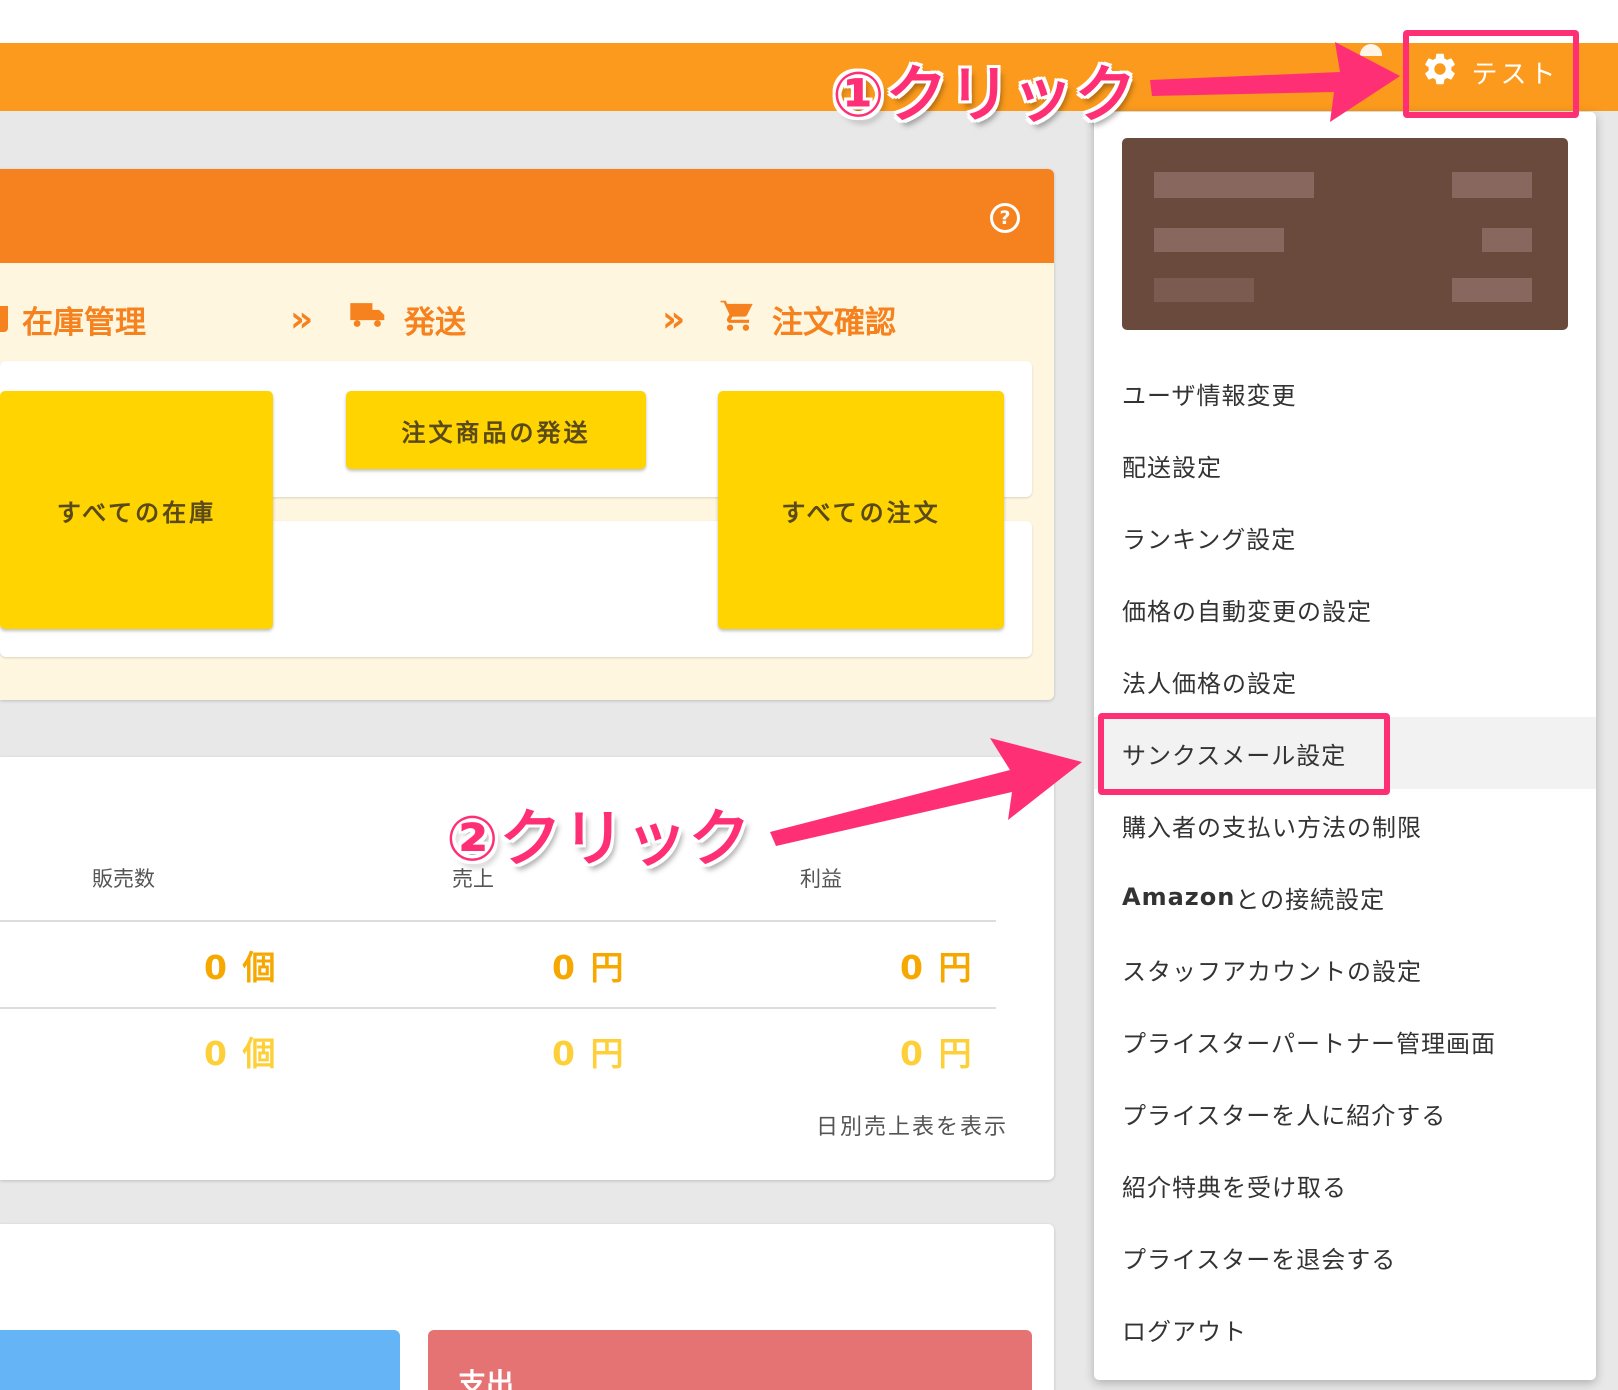 The image size is (1618, 1390). I want to click on menu-item-unsubscribe: プライスターを退会する, so click(1345, 1257).